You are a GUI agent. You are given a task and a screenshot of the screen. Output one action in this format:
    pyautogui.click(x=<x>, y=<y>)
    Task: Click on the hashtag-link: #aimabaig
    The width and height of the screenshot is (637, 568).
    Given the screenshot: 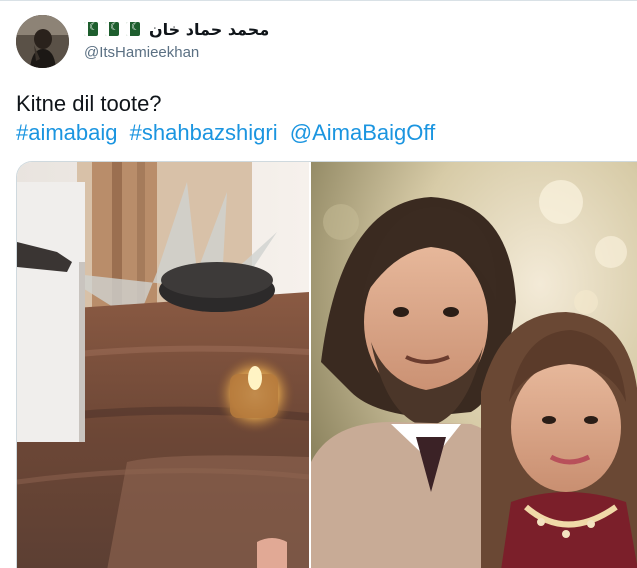 What is the action you would take?
    pyautogui.click(x=67, y=132)
    